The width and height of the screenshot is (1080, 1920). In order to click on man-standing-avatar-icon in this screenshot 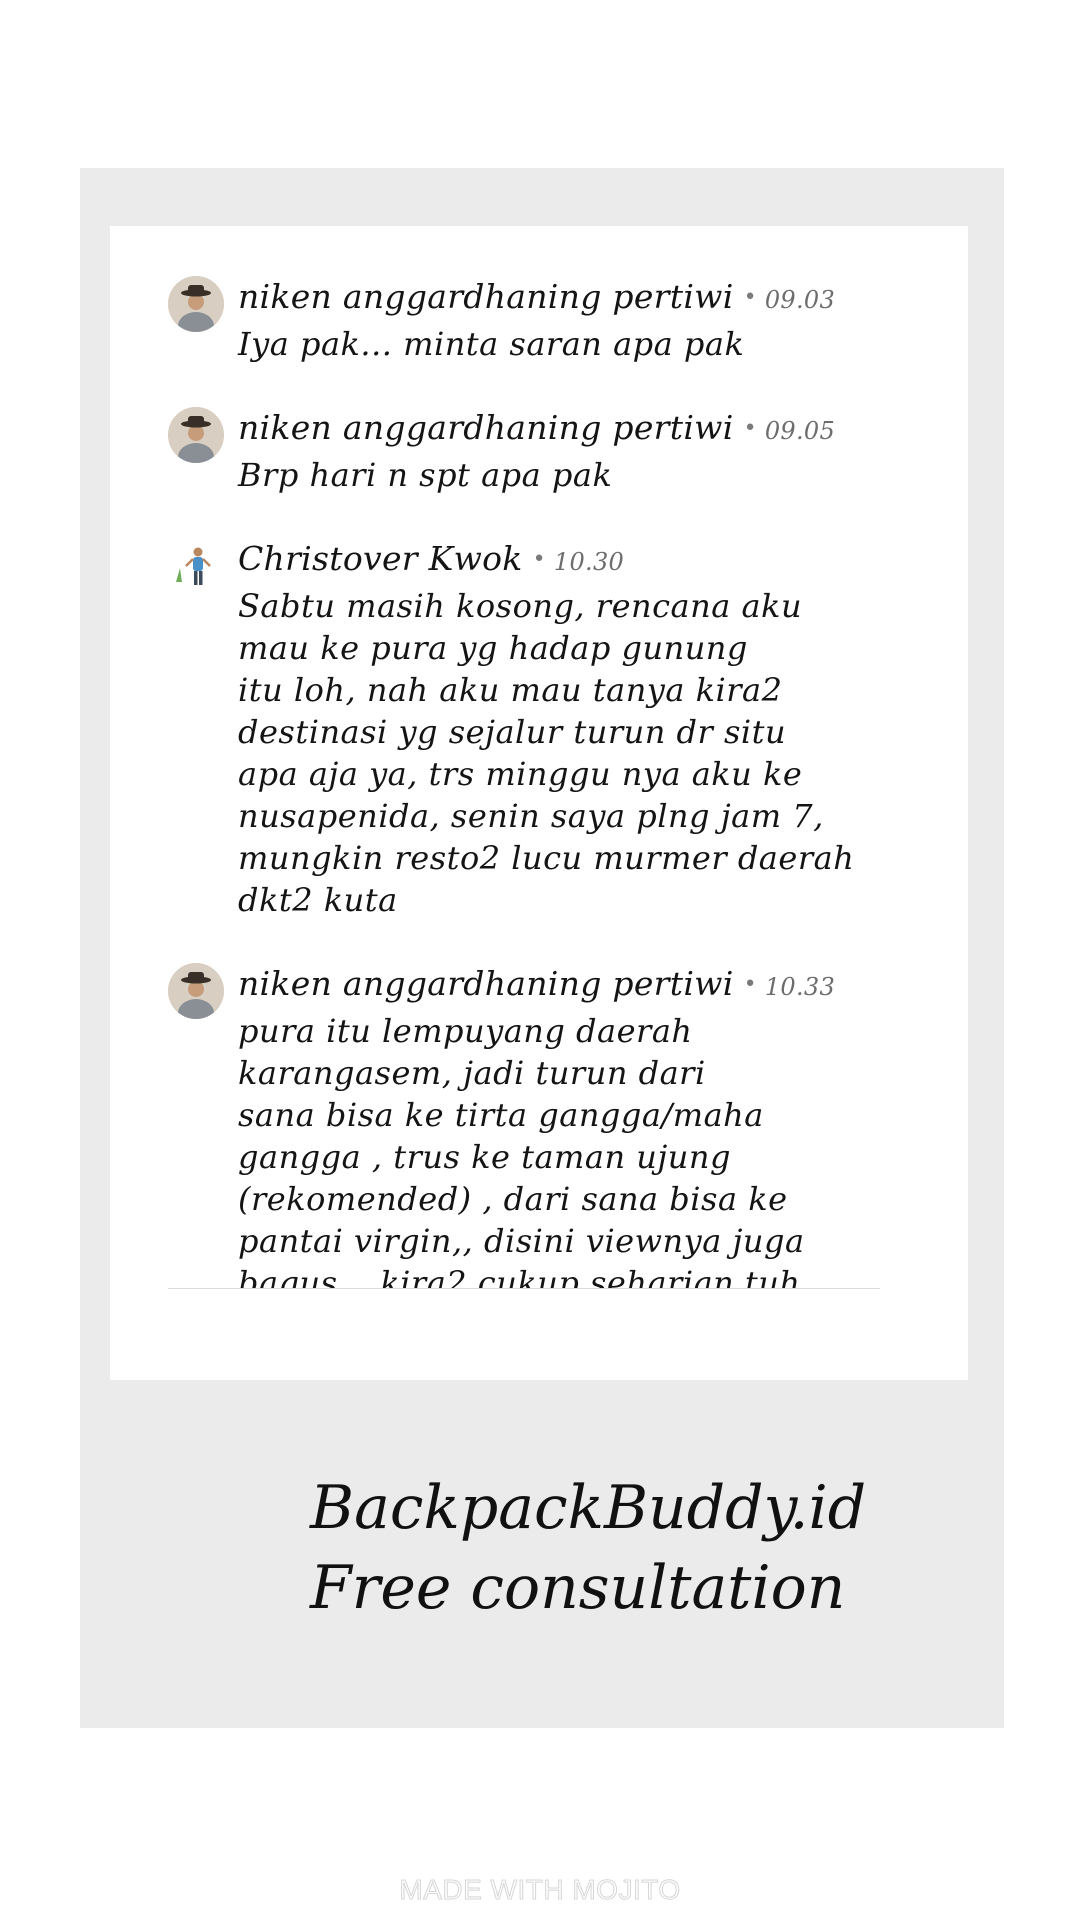, I will do `click(196, 566)`.